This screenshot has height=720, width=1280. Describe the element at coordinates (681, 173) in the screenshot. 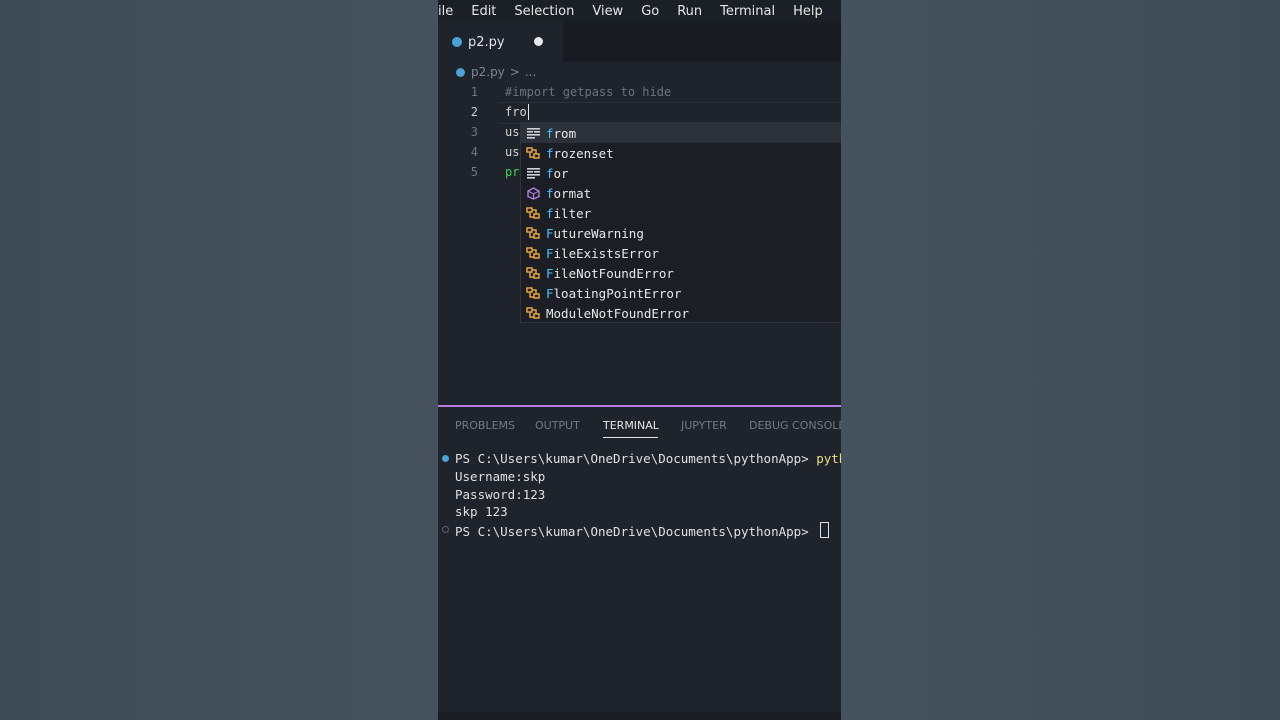

I see `suggestion-item: for` at that location.